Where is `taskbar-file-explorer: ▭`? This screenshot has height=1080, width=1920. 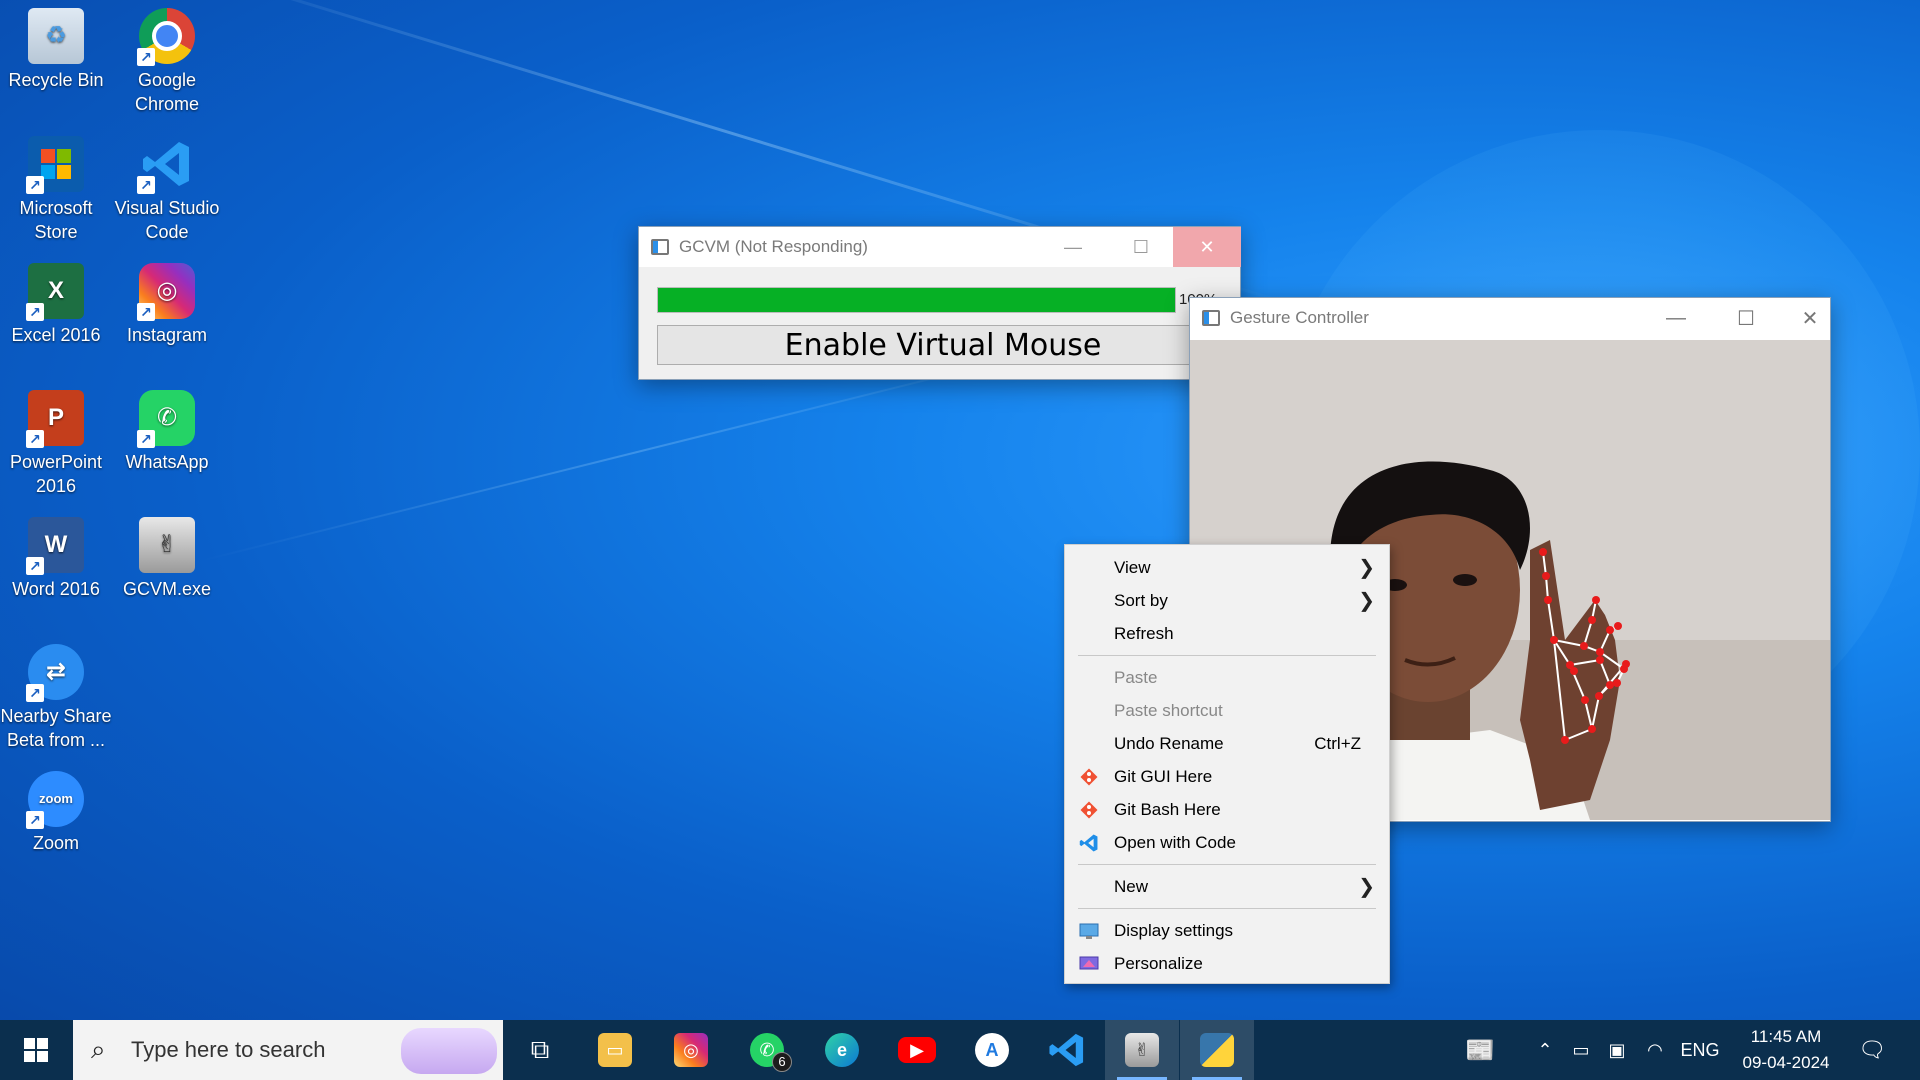 taskbar-file-explorer: ▭ is located at coordinates (615, 1050).